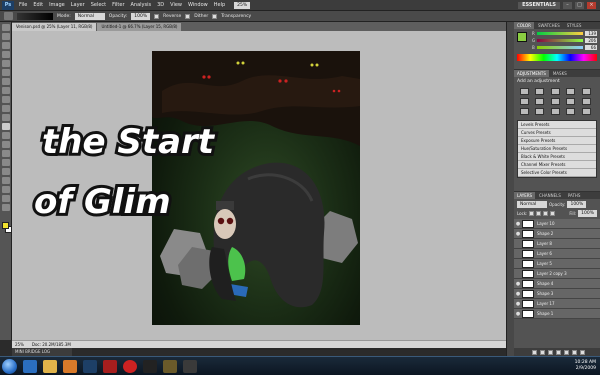 The height and width of the screenshot is (375, 600). What do you see at coordinates (160, 5) in the screenshot?
I see `menu-3d: 3D` at bounding box center [160, 5].